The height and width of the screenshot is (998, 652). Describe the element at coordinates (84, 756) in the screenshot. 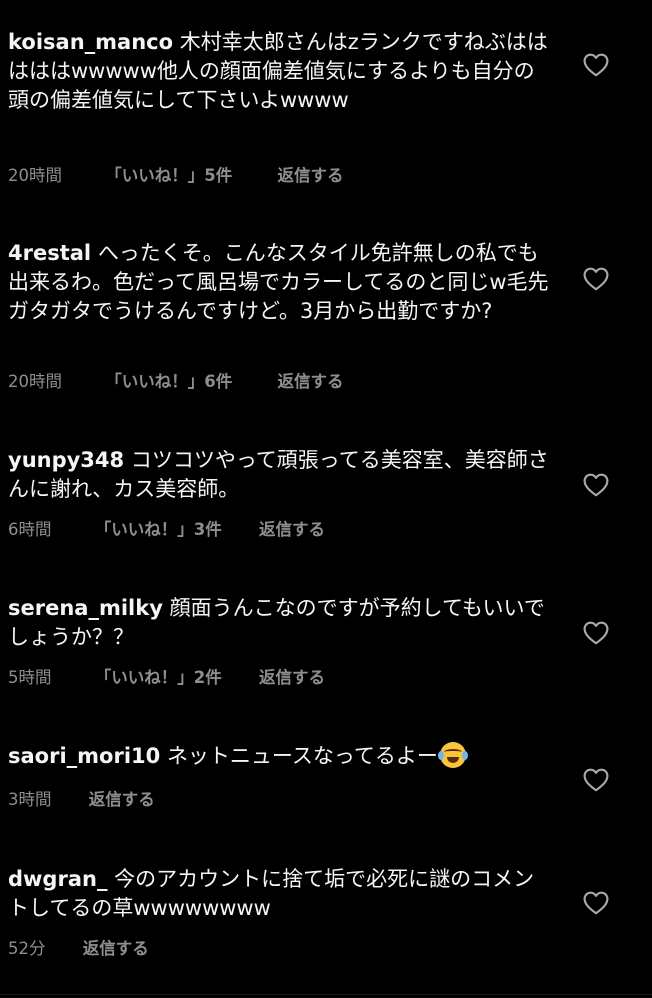

I see `comment-username: saori_mori10` at that location.